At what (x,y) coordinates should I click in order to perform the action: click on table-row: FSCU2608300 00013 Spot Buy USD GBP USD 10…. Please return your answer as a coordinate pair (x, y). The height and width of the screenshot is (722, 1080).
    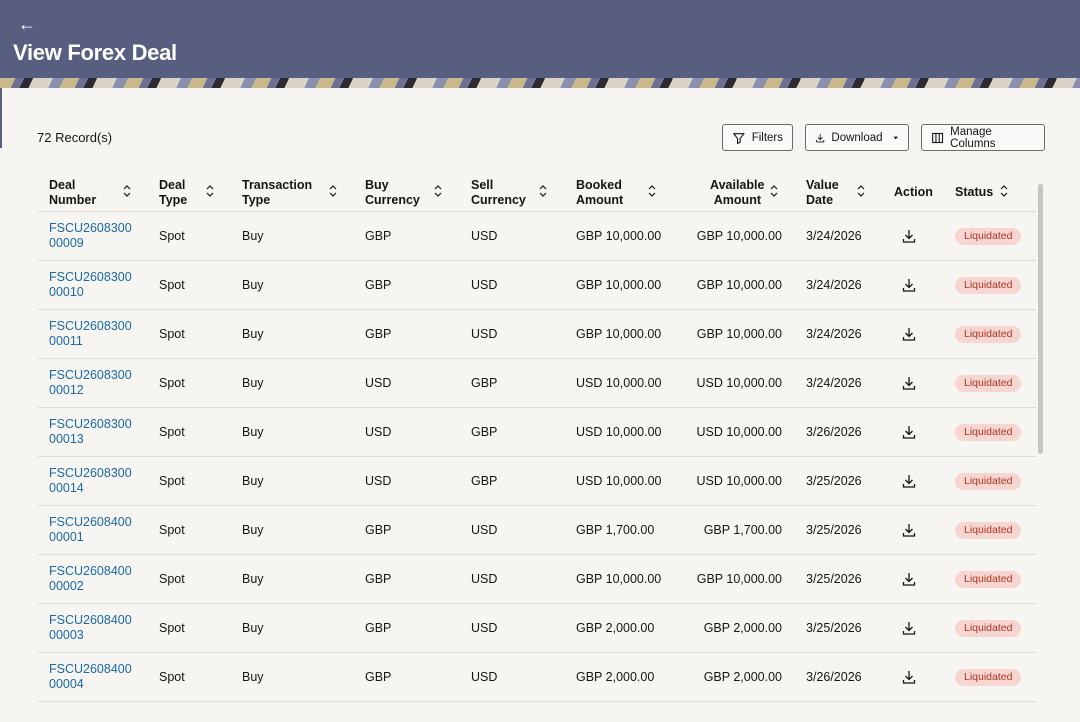
    Looking at the image, I should click on (537, 432).